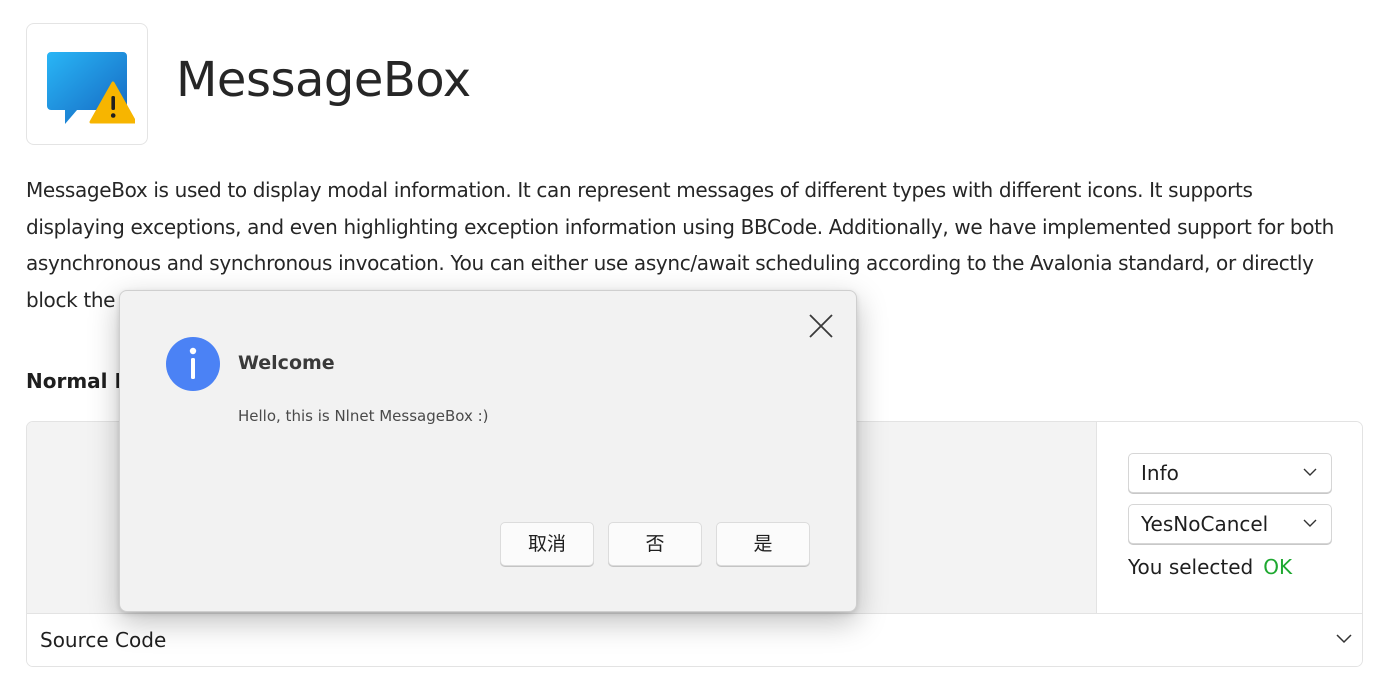 This screenshot has width=1385, height=689. What do you see at coordinates (323, 80) in the screenshot?
I see `page-title: MessageBox` at bounding box center [323, 80].